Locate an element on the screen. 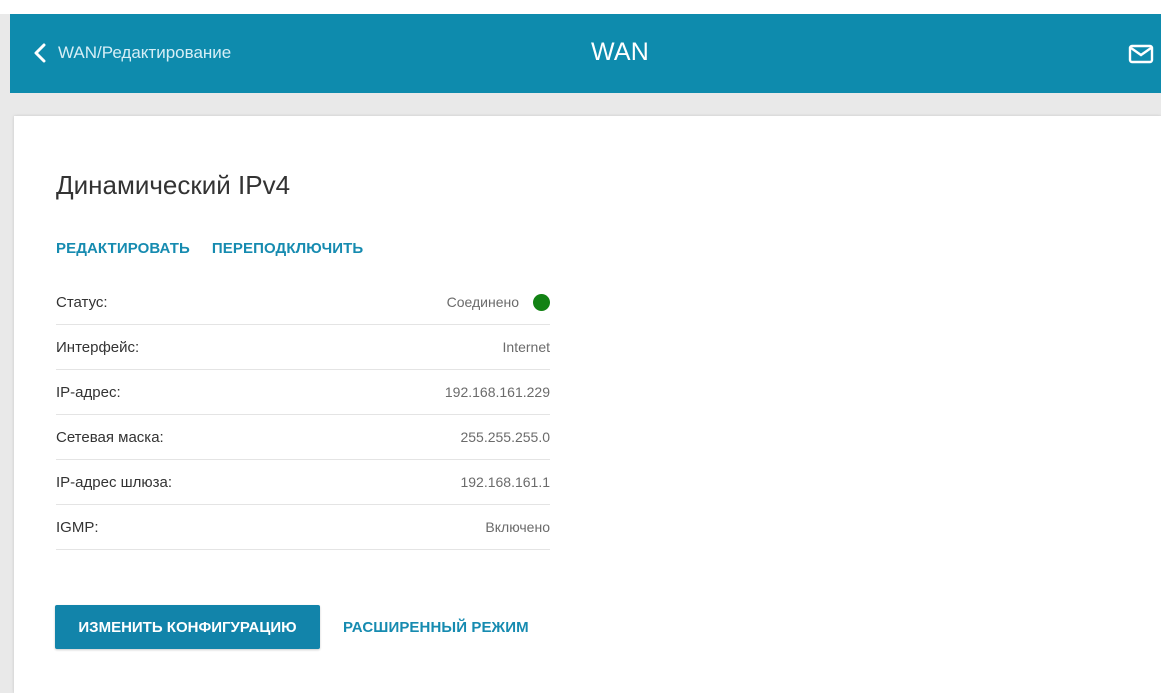  top-strip is located at coordinates (580, 7).